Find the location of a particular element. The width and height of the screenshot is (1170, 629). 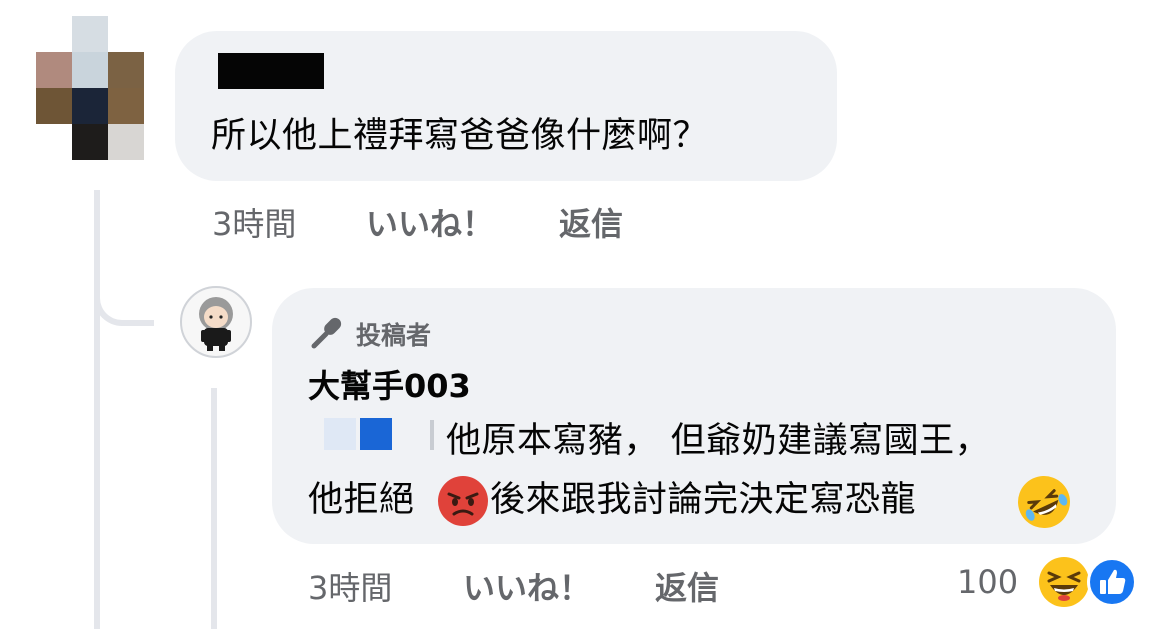

reply-time: 3時間 is located at coordinates (350, 586).